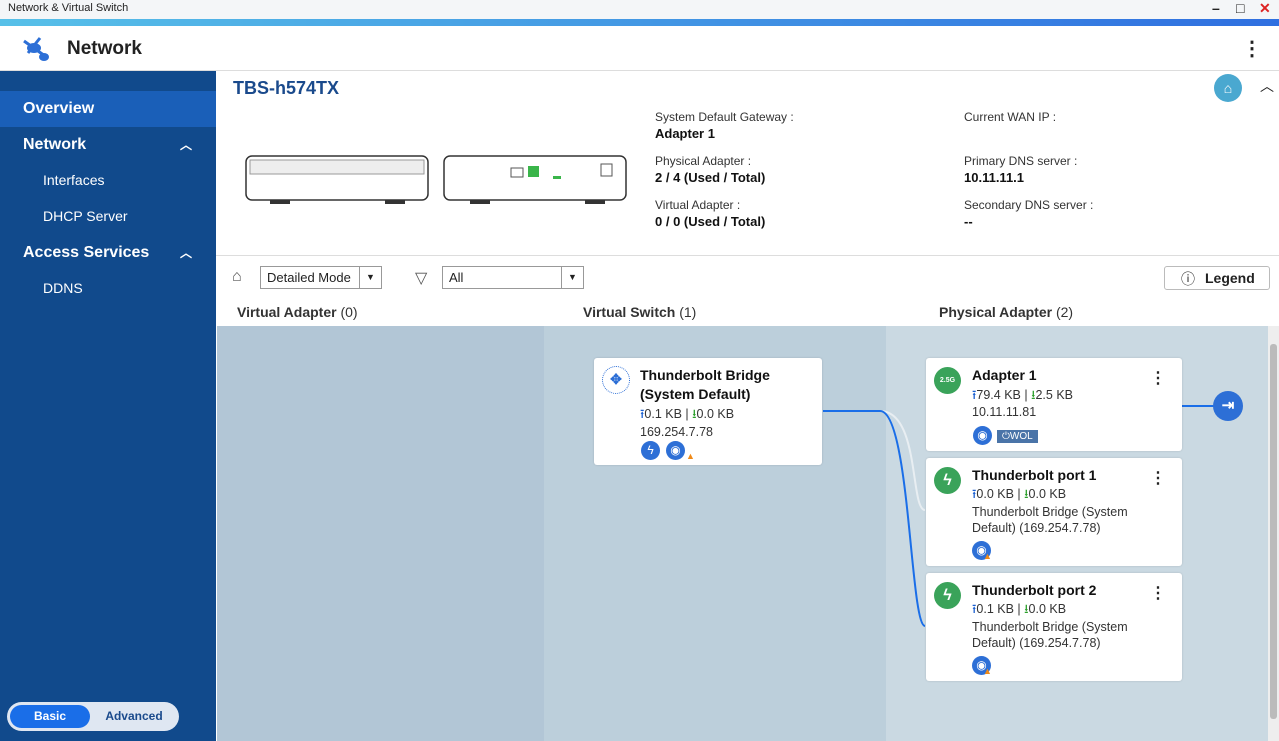  Describe the element at coordinates (74, 180) in the screenshot. I see `sidebar-item-label: Interfaces` at that location.